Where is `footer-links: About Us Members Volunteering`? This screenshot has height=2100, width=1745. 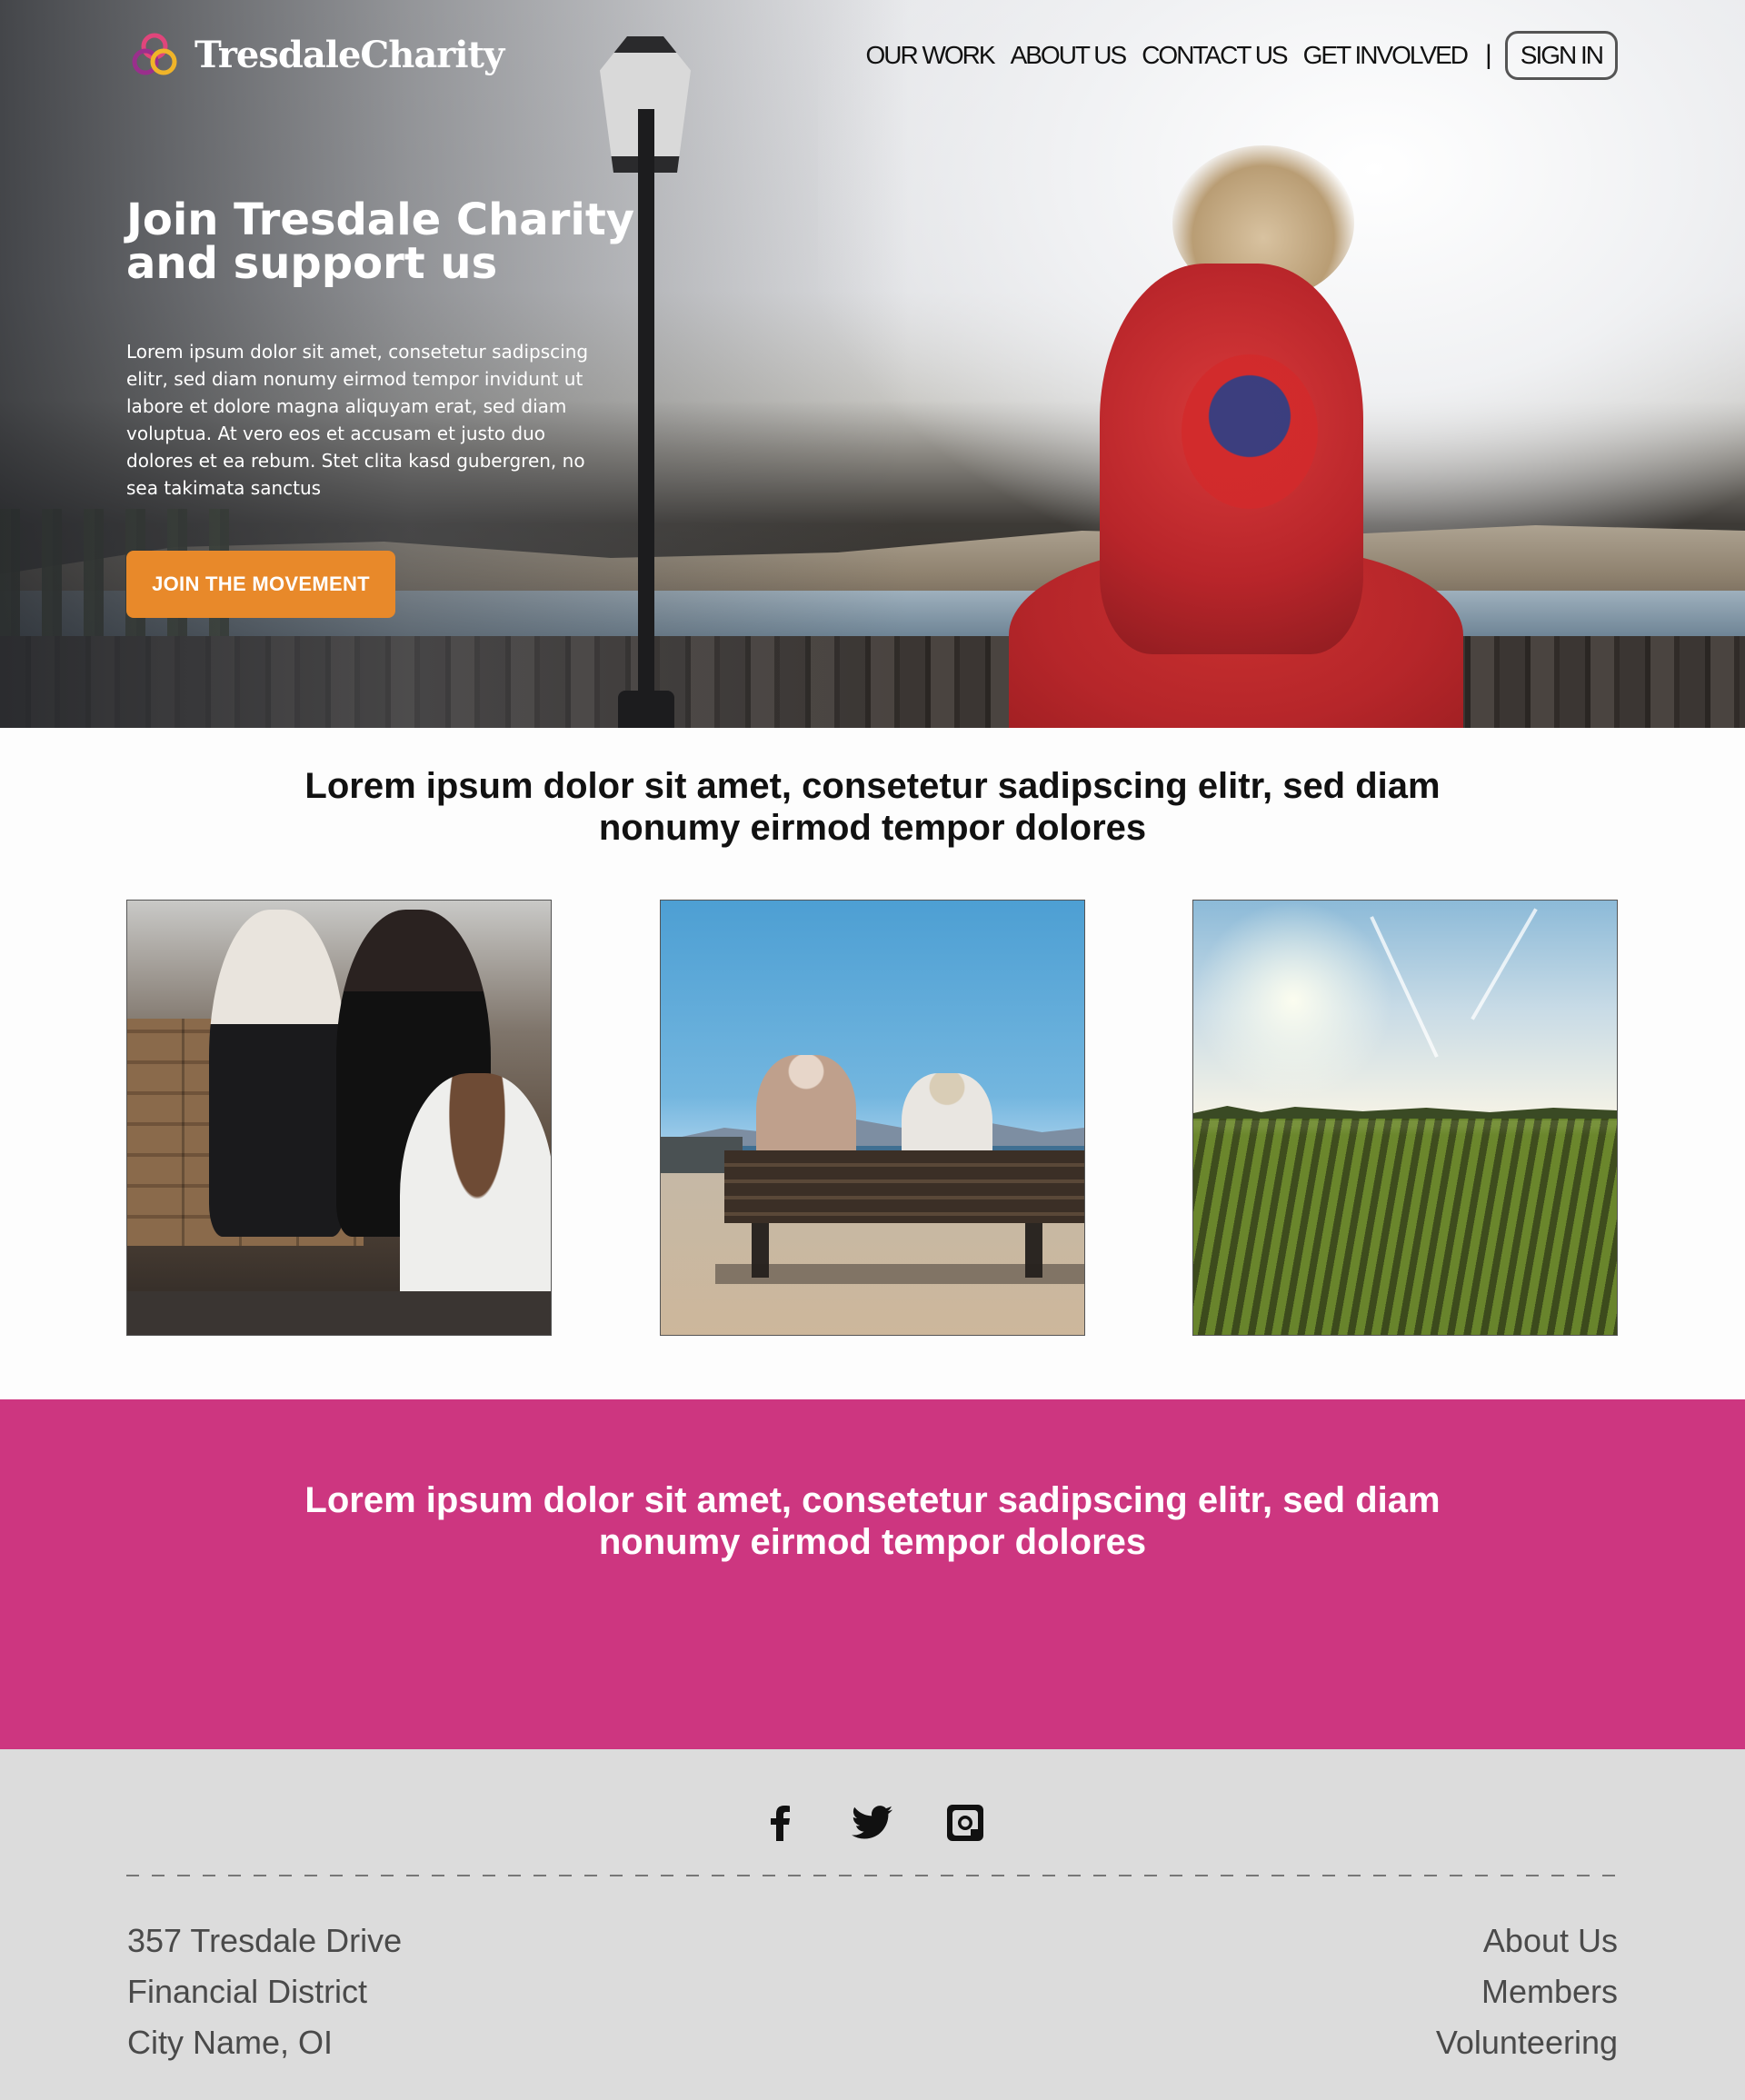 footer-links: About Us Members Volunteering is located at coordinates (1527, 1992).